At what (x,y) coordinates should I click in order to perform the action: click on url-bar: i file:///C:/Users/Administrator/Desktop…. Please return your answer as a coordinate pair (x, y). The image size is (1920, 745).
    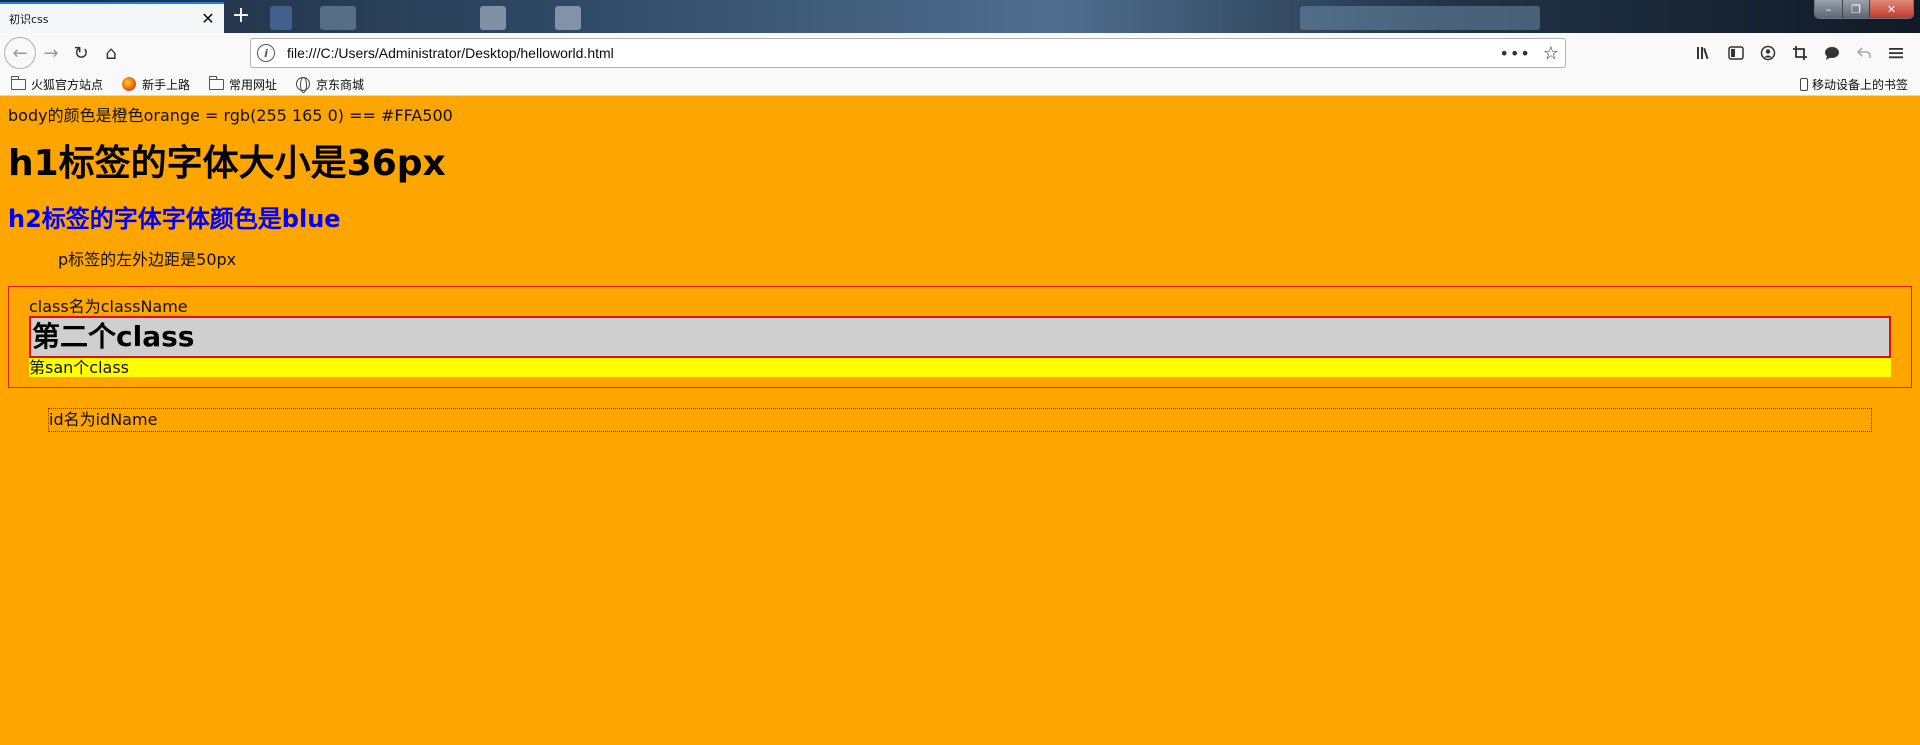
    Looking at the image, I should click on (908, 53).